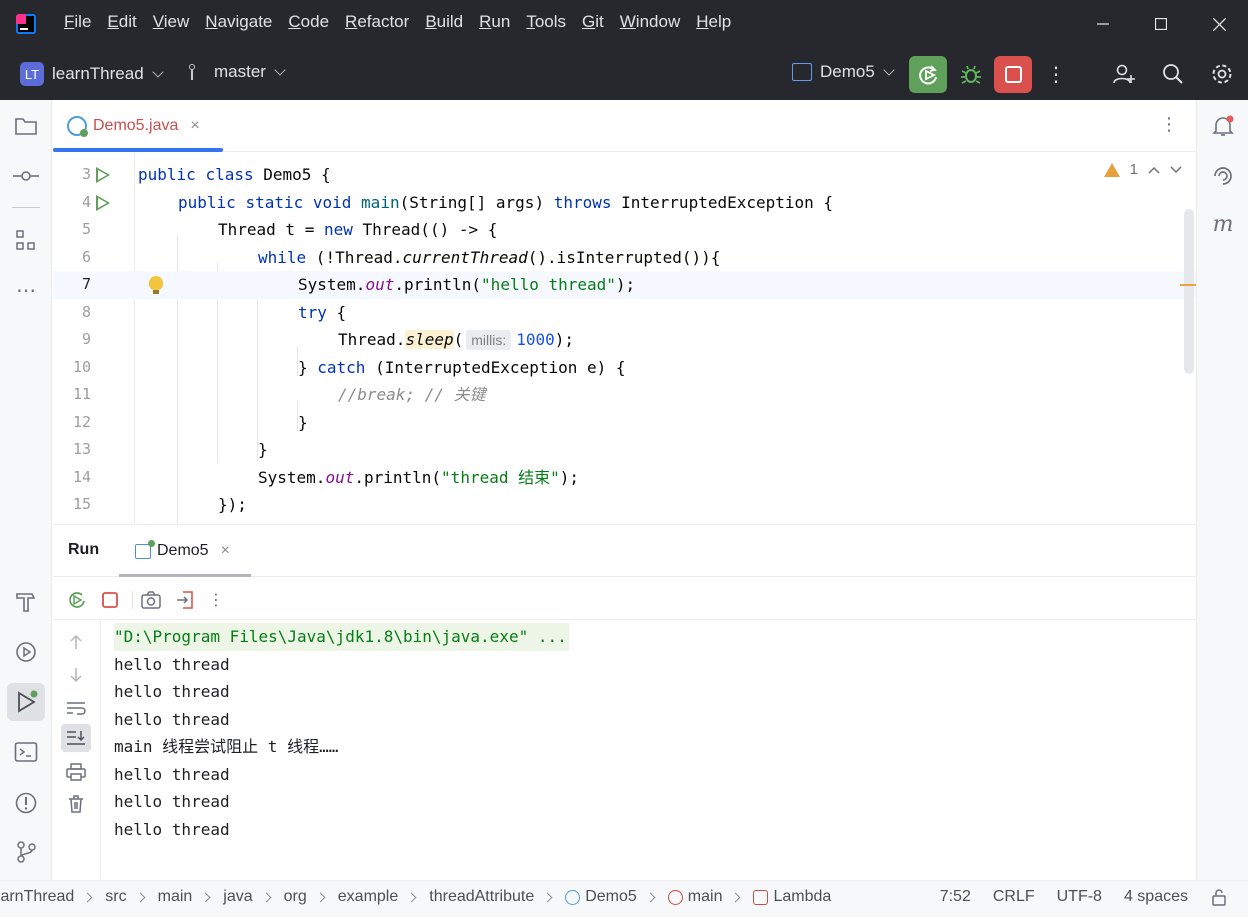 Image resolution: width=1248 pixels, height=917 pixels. I want to click on menu-tools: Tools, so click(546, 22).